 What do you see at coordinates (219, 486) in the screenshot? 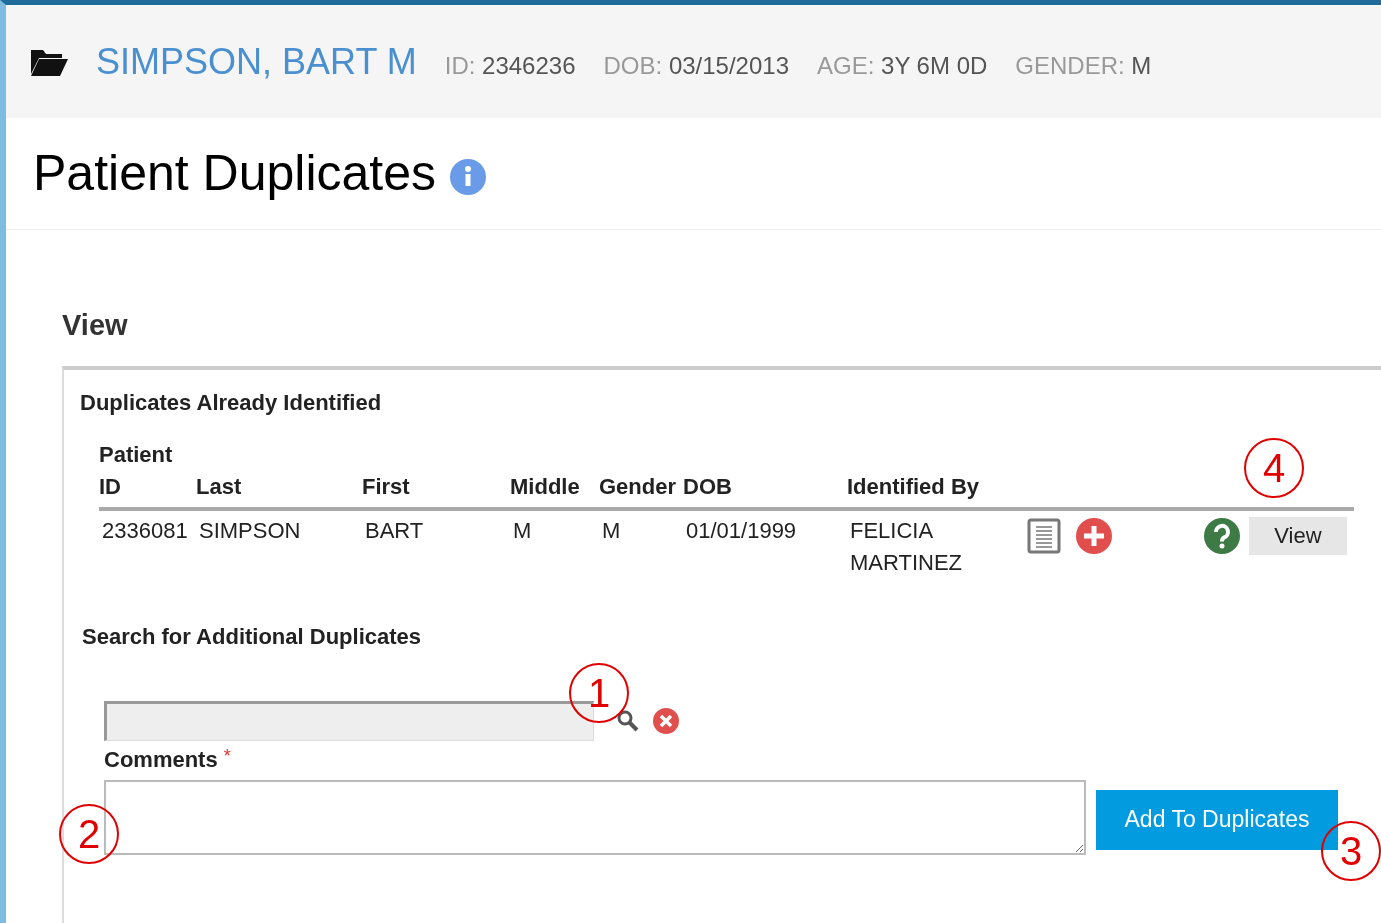
I see `column-header: Last` at bounding box center [219, 486].